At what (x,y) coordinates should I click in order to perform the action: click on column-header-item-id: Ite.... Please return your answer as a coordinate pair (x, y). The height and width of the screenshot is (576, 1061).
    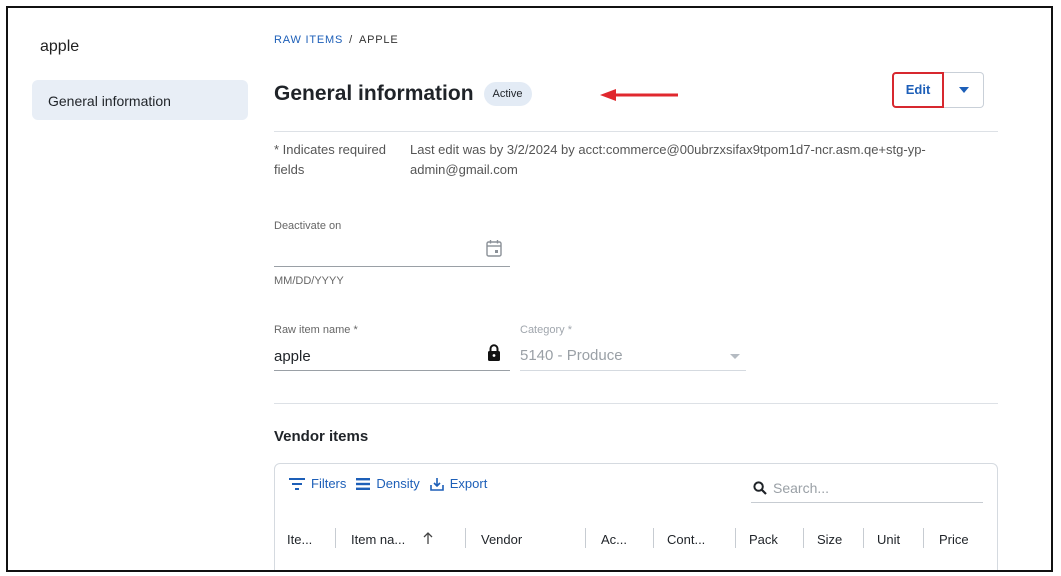
    Looking at the image, I should click on (299, 539).